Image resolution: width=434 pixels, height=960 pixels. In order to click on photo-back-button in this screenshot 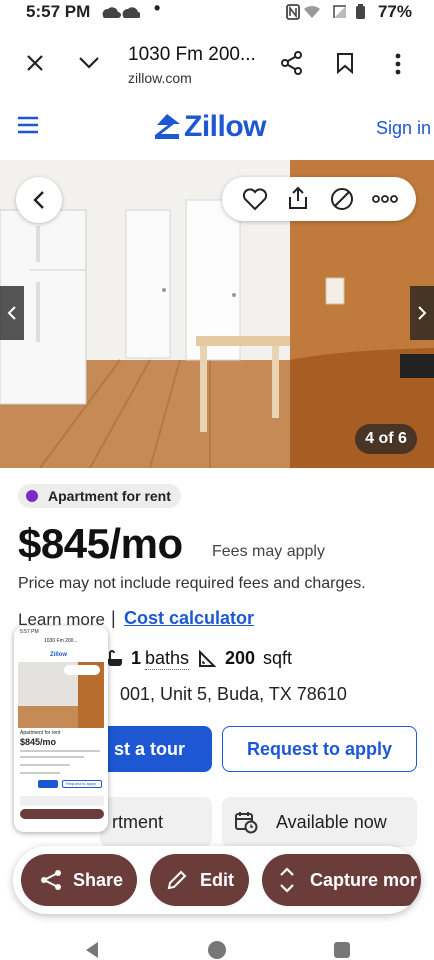, I will do `click(39, 200)`.